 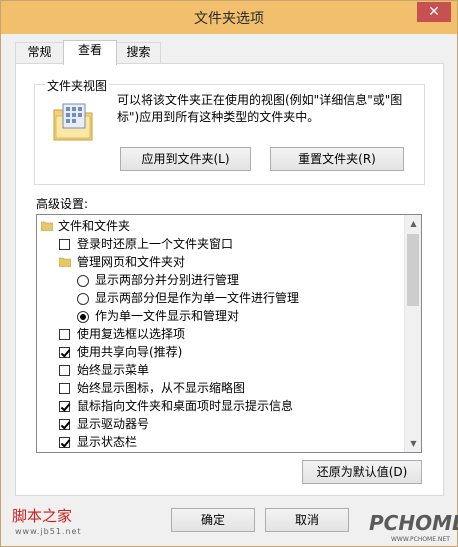 I want to click on list-item: 显示两部分但是作为单一文件进行管理, so click(x=219, y=298).